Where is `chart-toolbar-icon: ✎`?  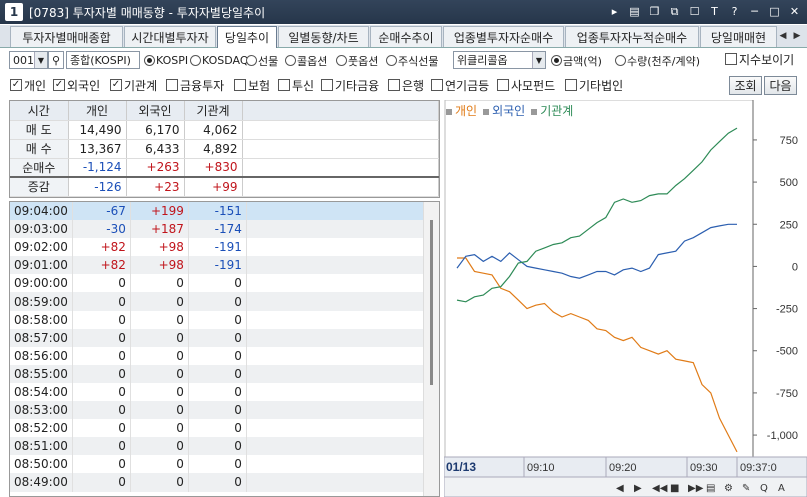 chart-toolbar-icon: ✎ is located at coordinates (746, 488).